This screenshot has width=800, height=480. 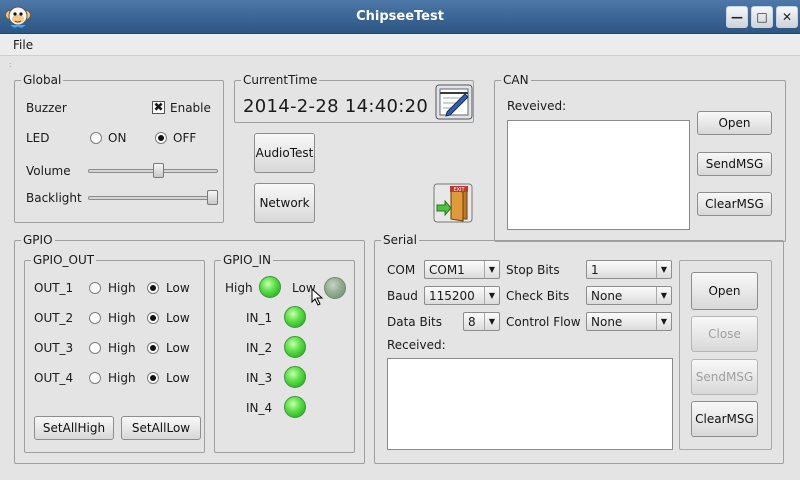 I want to click on out-4-high-radio, so click(x=95, y=378).